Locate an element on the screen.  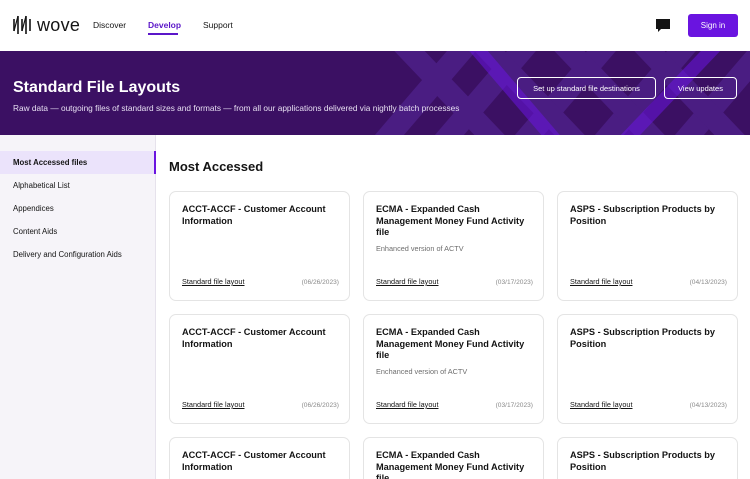
file-card: ACCT-ACCF - Customer Account Information is located at coordinates (259, 458).